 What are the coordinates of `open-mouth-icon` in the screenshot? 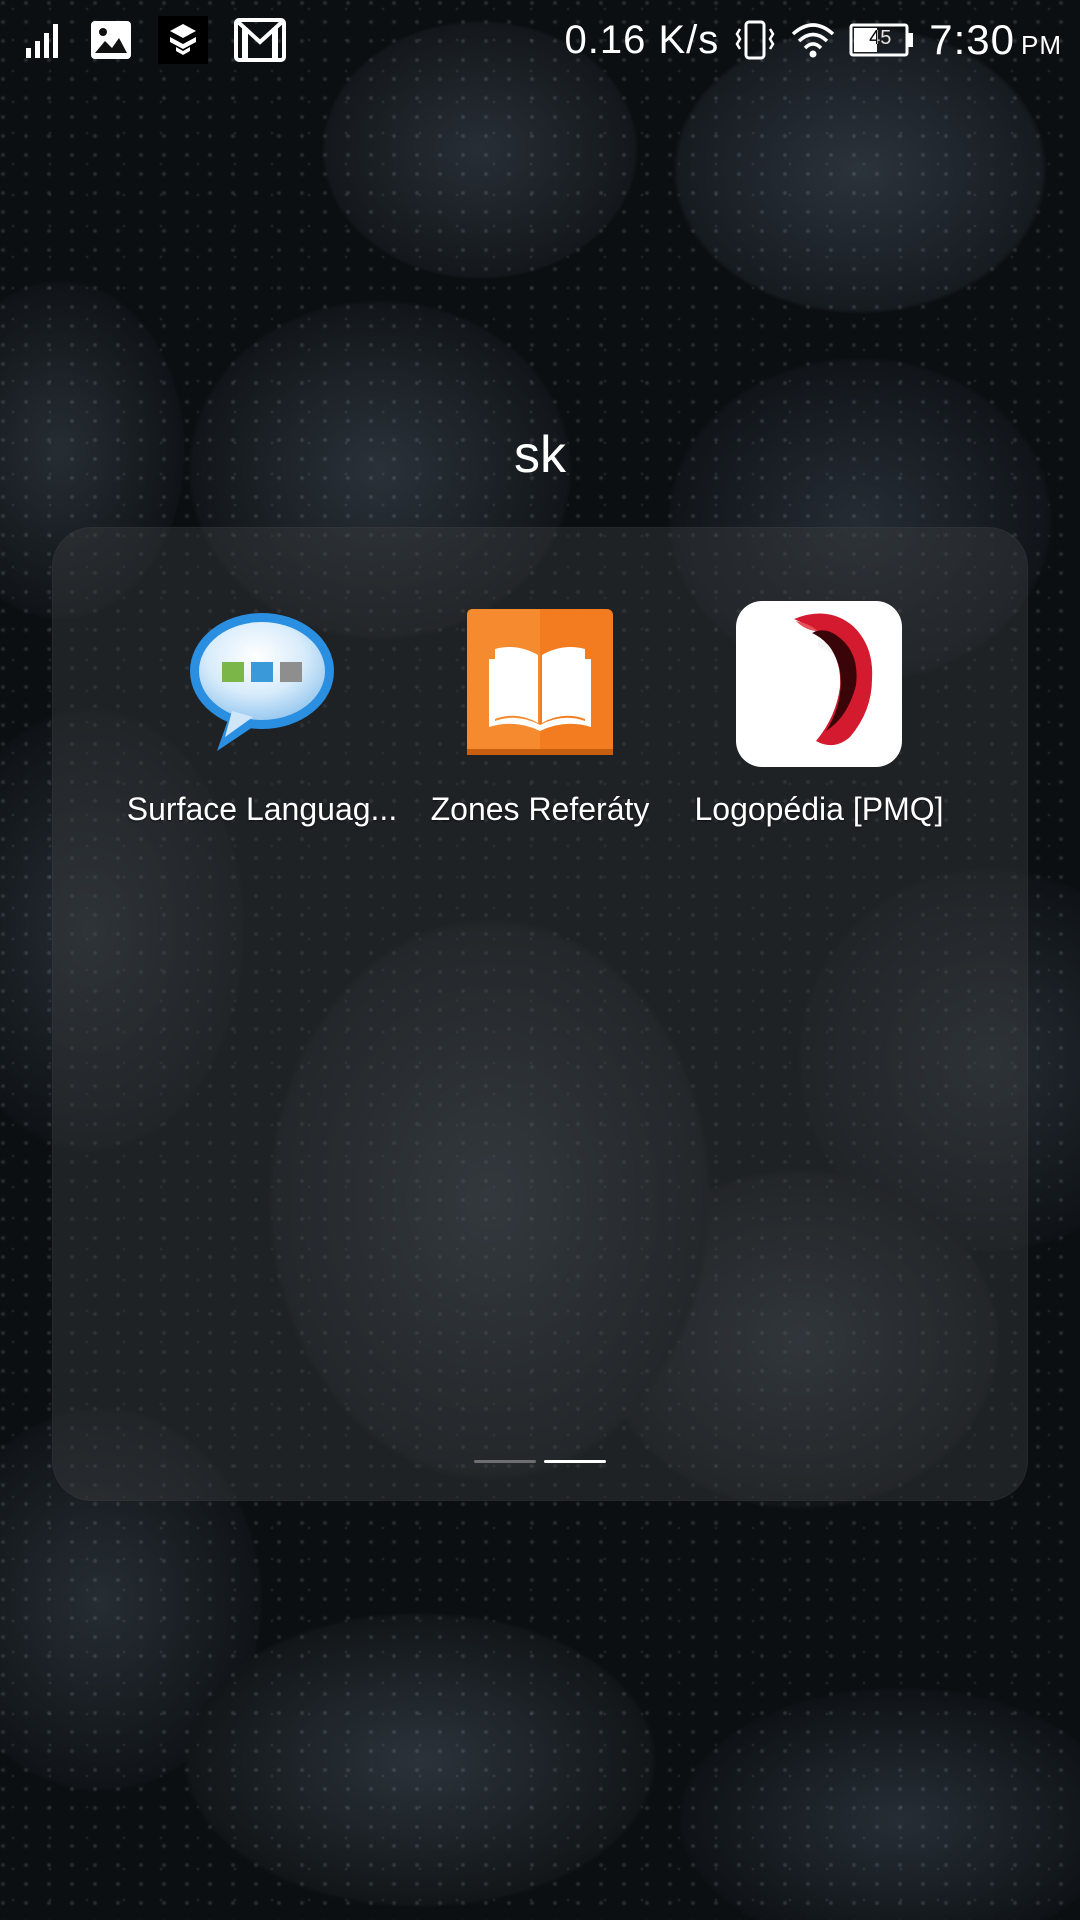 It's located at (819, 684).